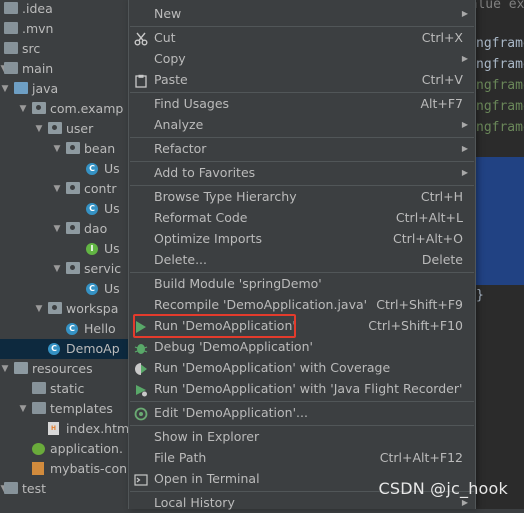 The width and height of the screenshot is (524, 513). What do you see at coordinates (429, 217) in the screenshot?
I see `menu-item-shortcut: Ctrl+Alt+L` at bounding box center [429, 217].